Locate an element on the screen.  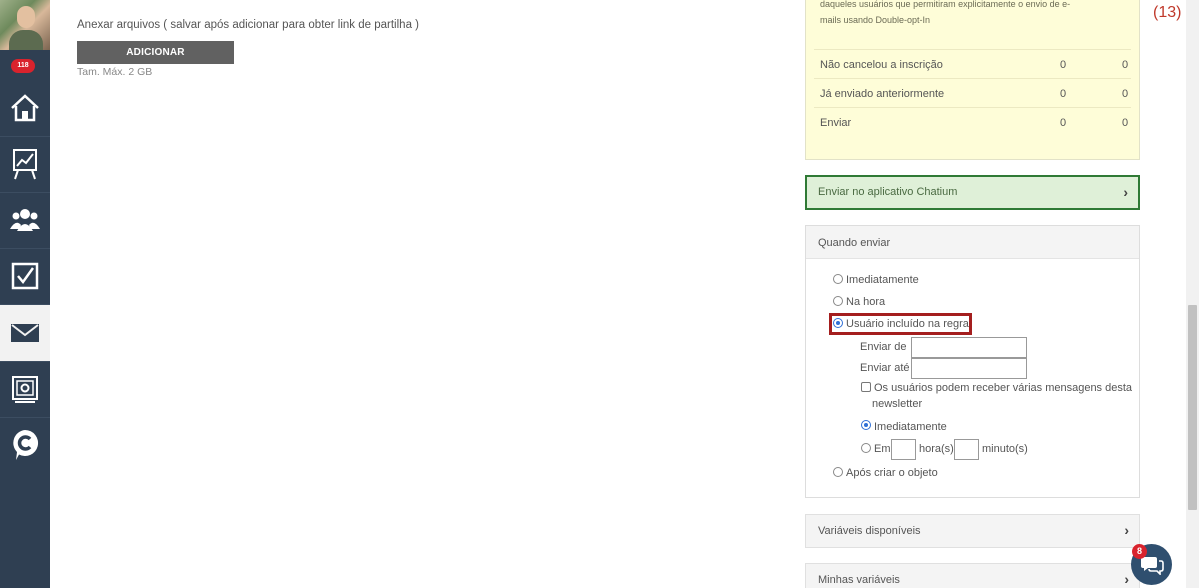
sidebar-item-reports is located at coordinates (25, 164).